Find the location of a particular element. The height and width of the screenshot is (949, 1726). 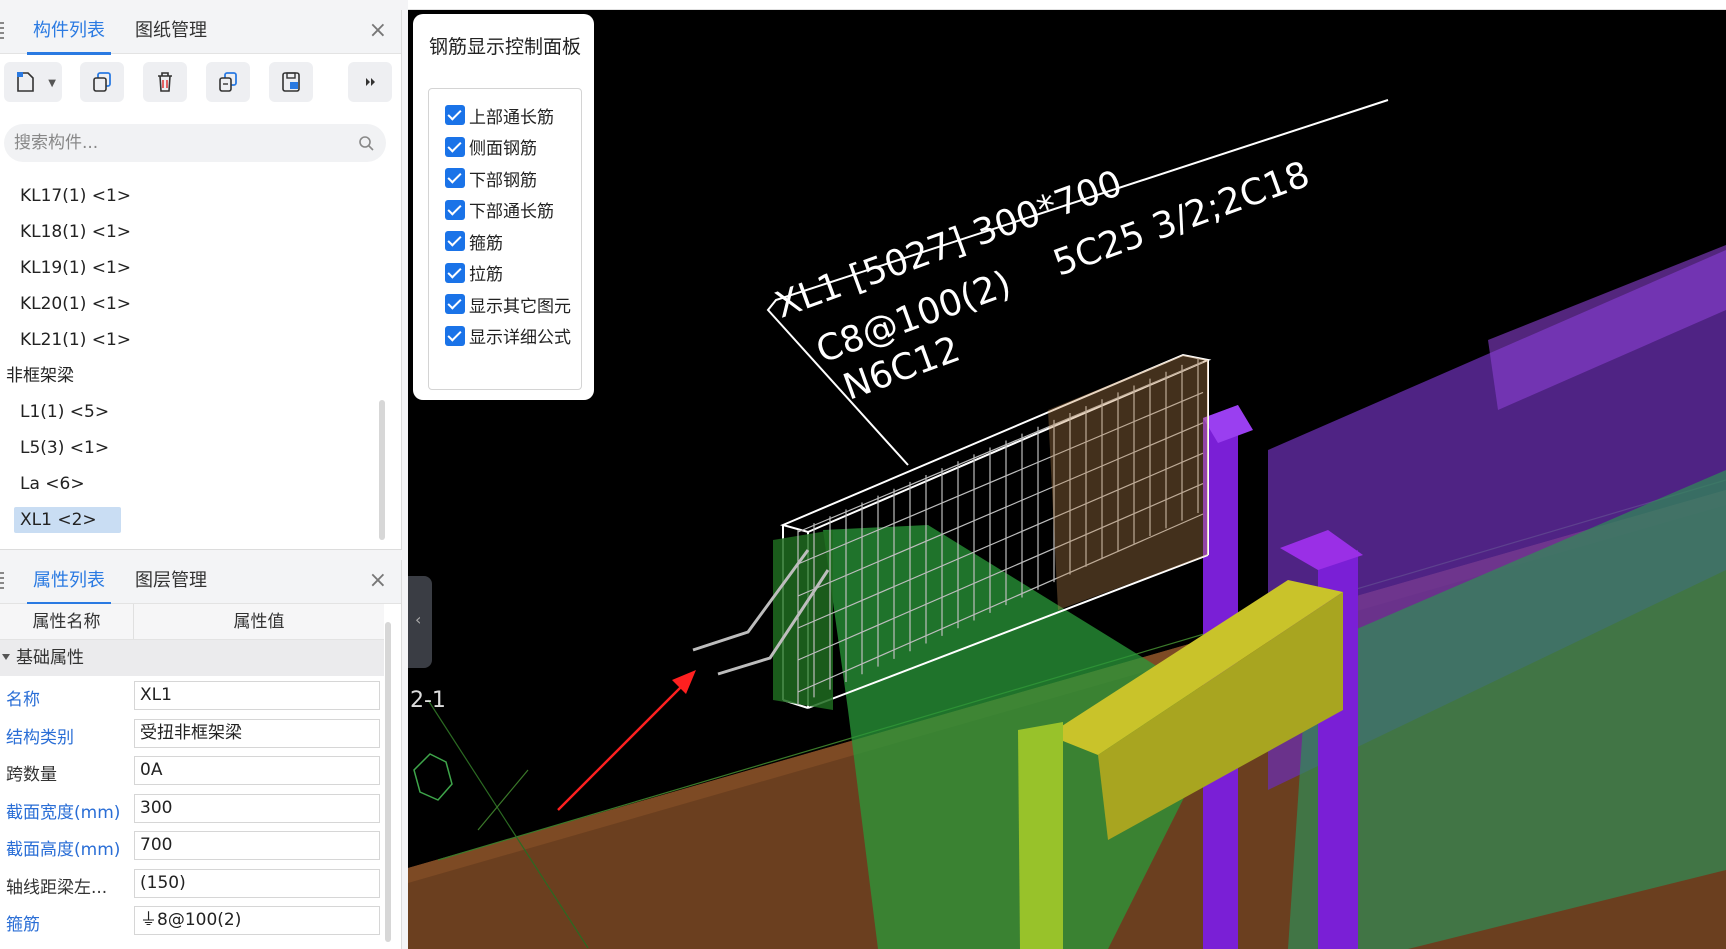

property-row: 箍筋 ⏚8@100(2) is located at coordinates (192, 920).